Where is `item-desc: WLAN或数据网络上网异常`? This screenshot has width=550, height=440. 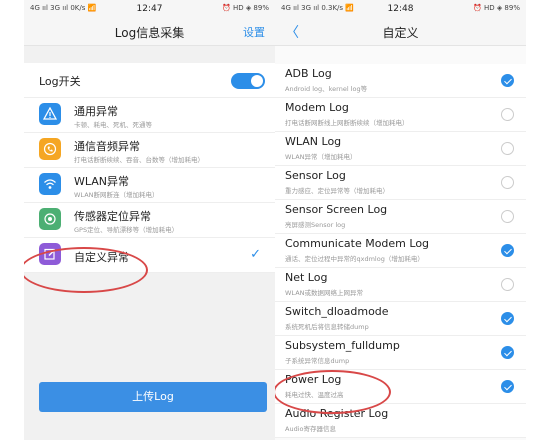
item-desc: WLAN或数据网络上网异常 is located at coordinates (324, 293).